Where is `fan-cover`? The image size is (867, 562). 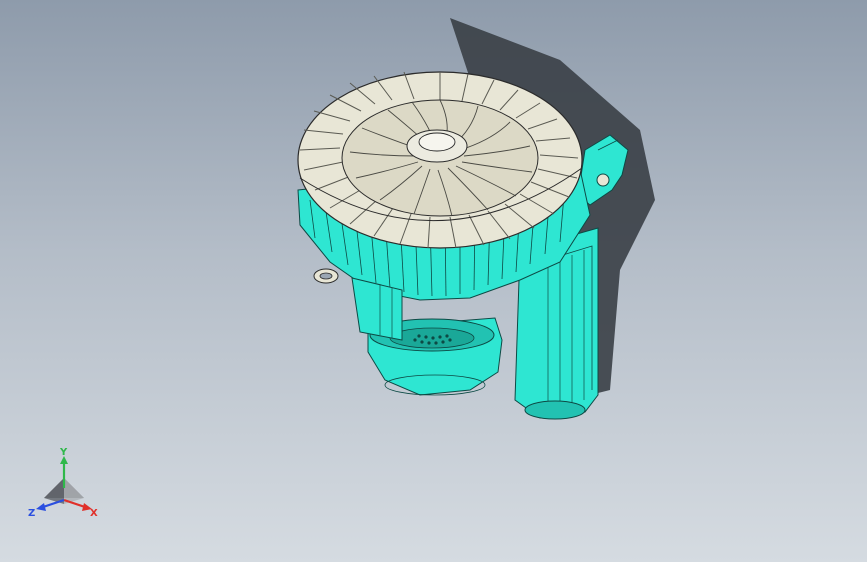 fan-cover is located at coordinates (440, 160).